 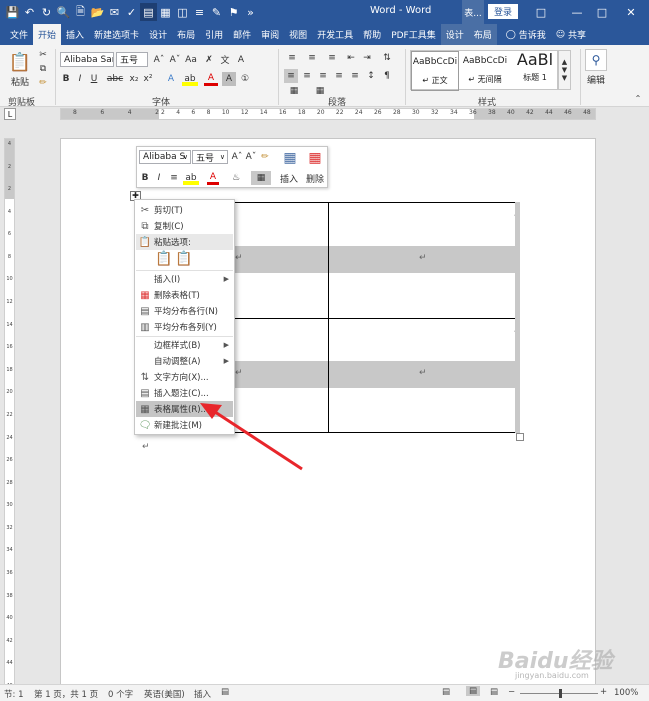 What do you see at coordinates (13, 694) in the screenshot?
I see `section-indicator: 节: 1` at bounding box center [13, 694].